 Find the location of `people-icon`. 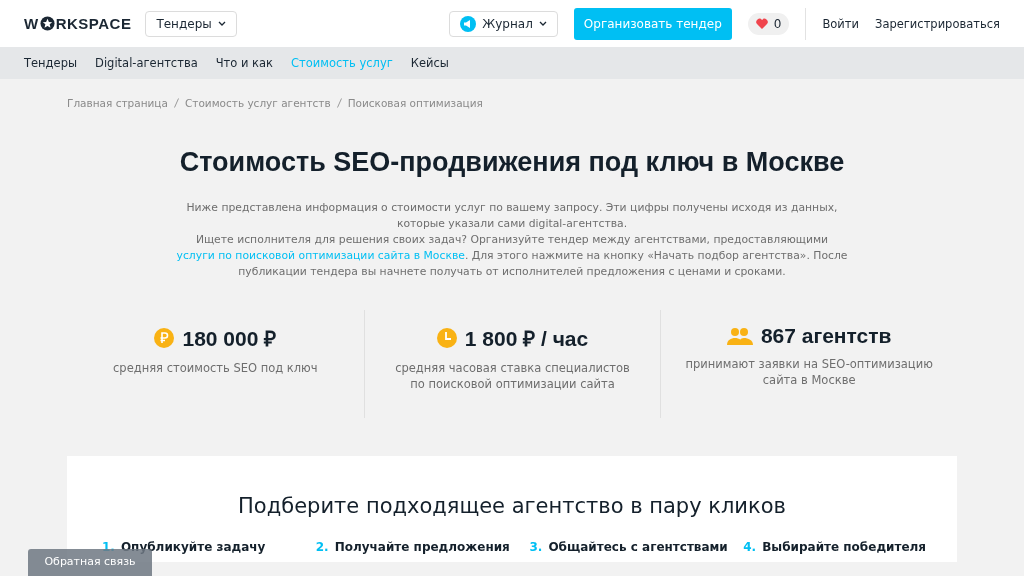

people-icon is located at coordinates (739, 336).